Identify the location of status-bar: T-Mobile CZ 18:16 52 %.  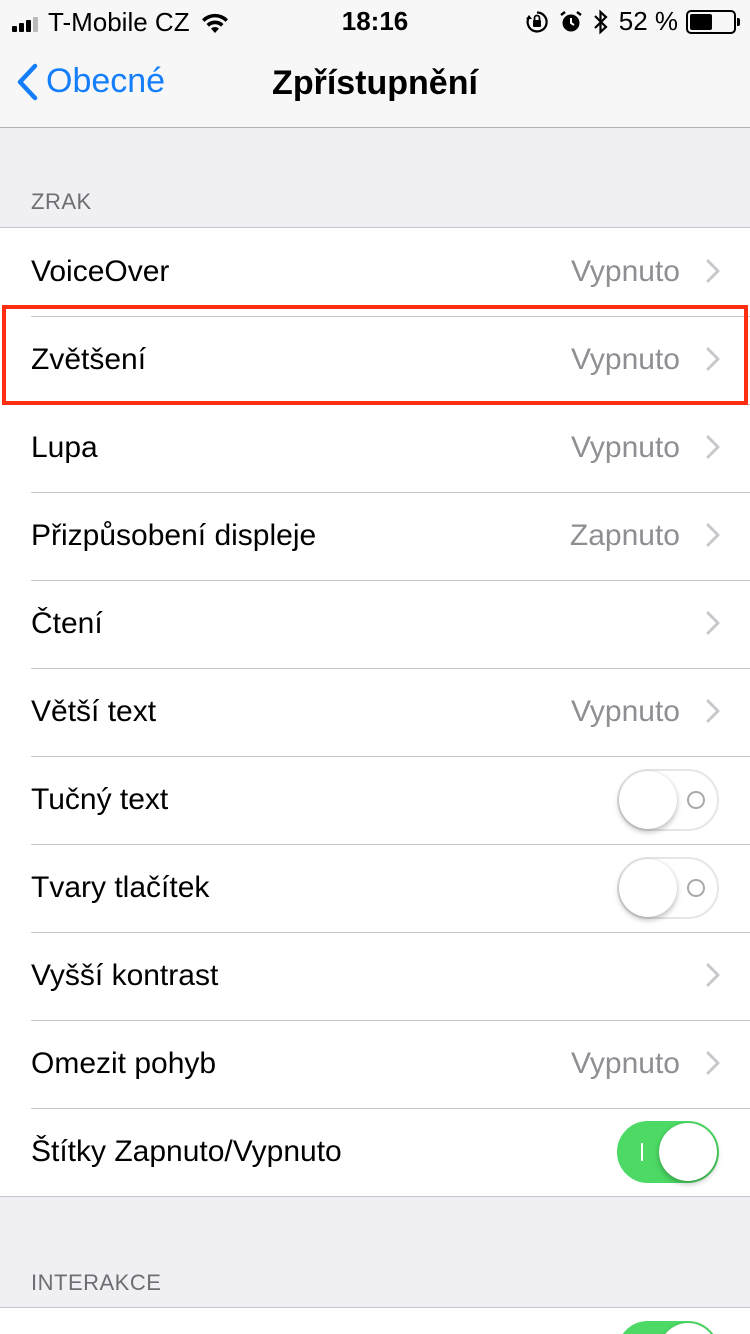
(375, 20).